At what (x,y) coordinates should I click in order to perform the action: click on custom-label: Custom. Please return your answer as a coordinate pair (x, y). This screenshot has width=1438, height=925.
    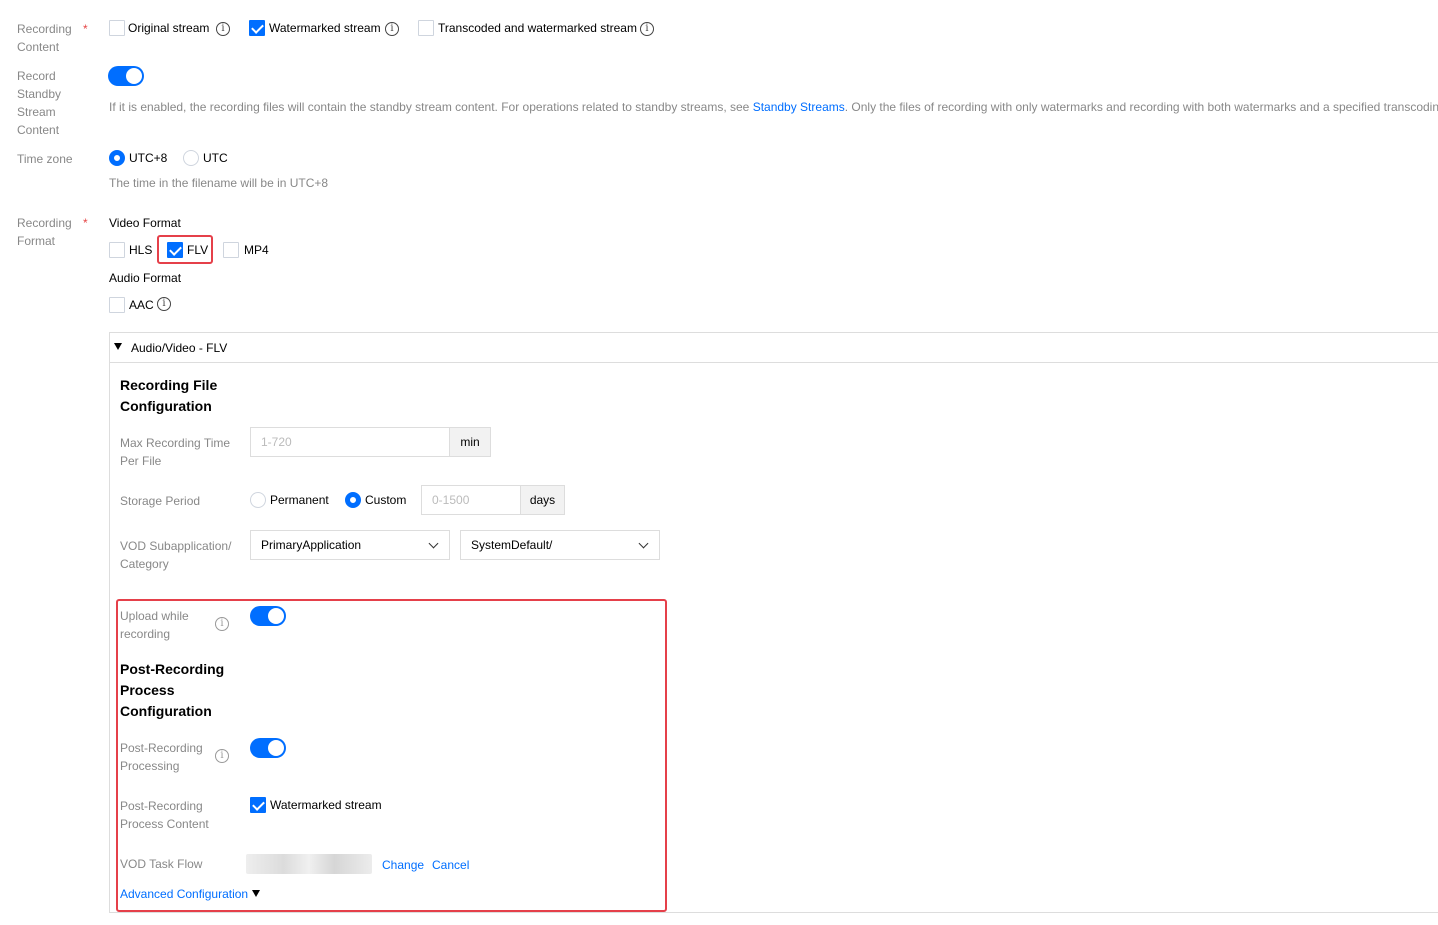
    Looking at the image, I should click on (386, 500).